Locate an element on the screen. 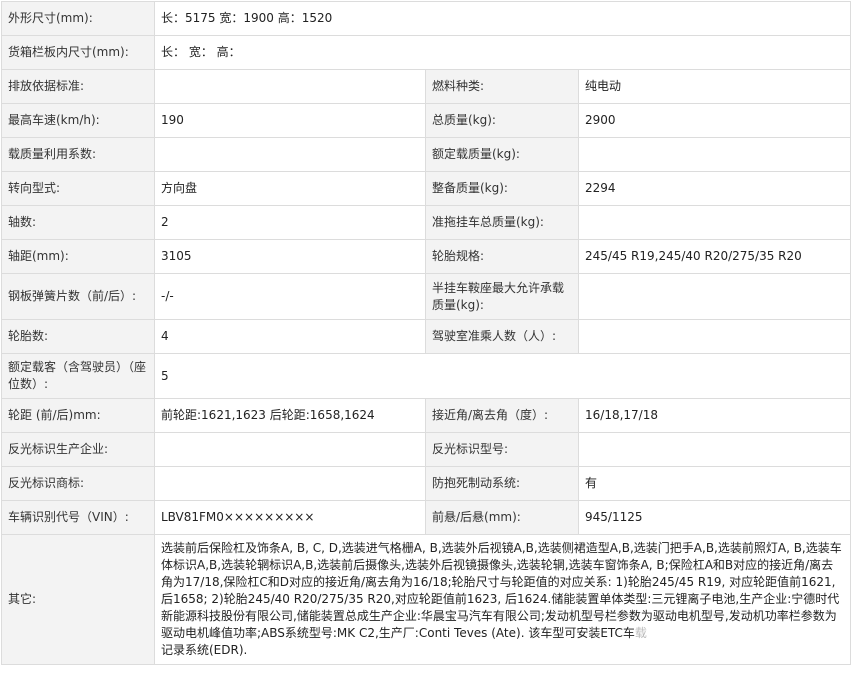 Image resolution: width=852 pixels, height=678 pixels. spec-label: 反光标识型号: is located at coordinates (502, 449).